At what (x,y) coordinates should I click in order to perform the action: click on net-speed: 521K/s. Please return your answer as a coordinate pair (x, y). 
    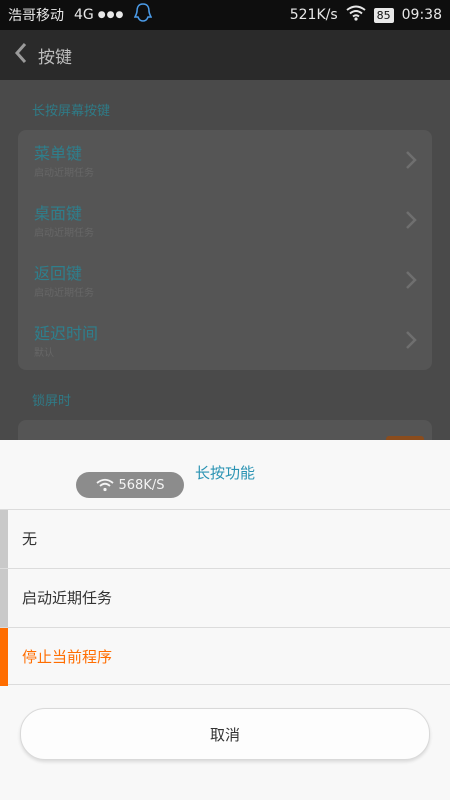
    Looking at the image, I should click on (313, 15).